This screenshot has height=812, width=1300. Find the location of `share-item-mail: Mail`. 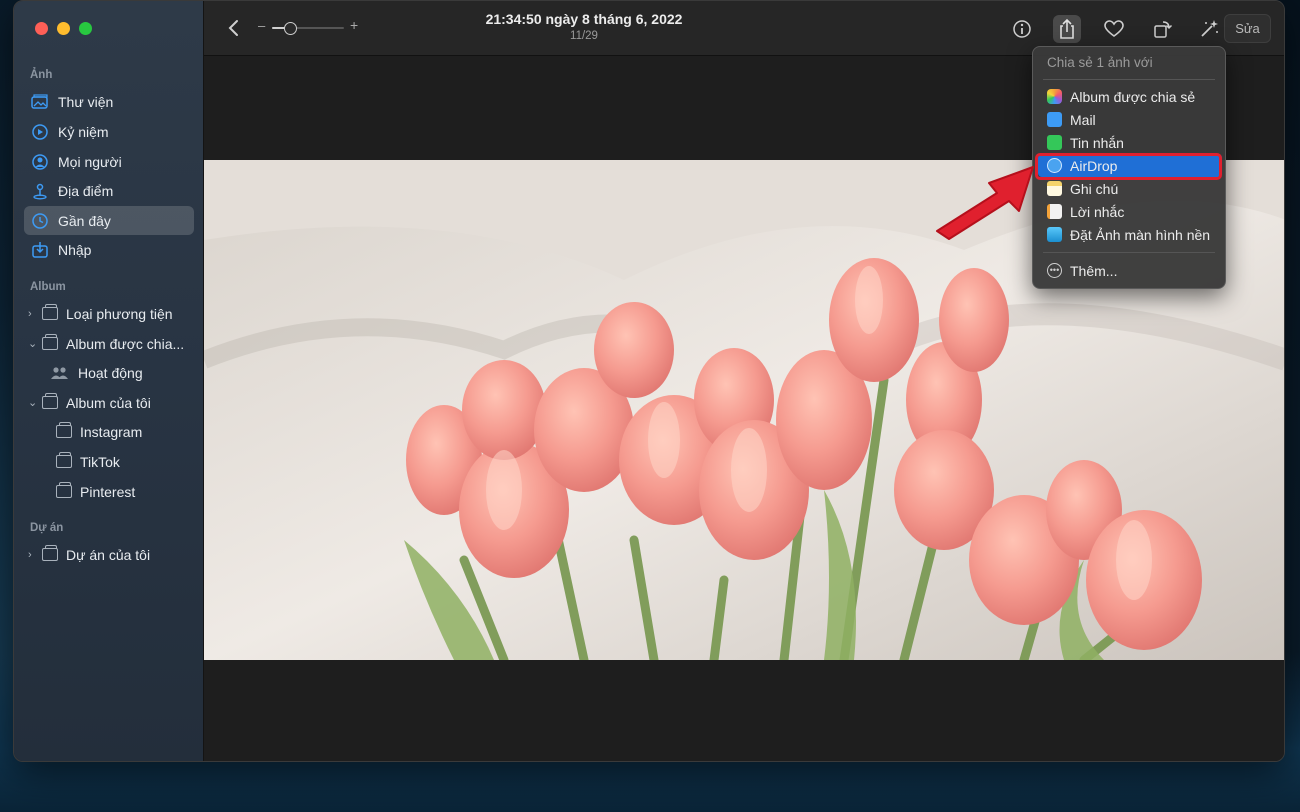

share-item-mail: Mail is located at coordinates (1130, 119).